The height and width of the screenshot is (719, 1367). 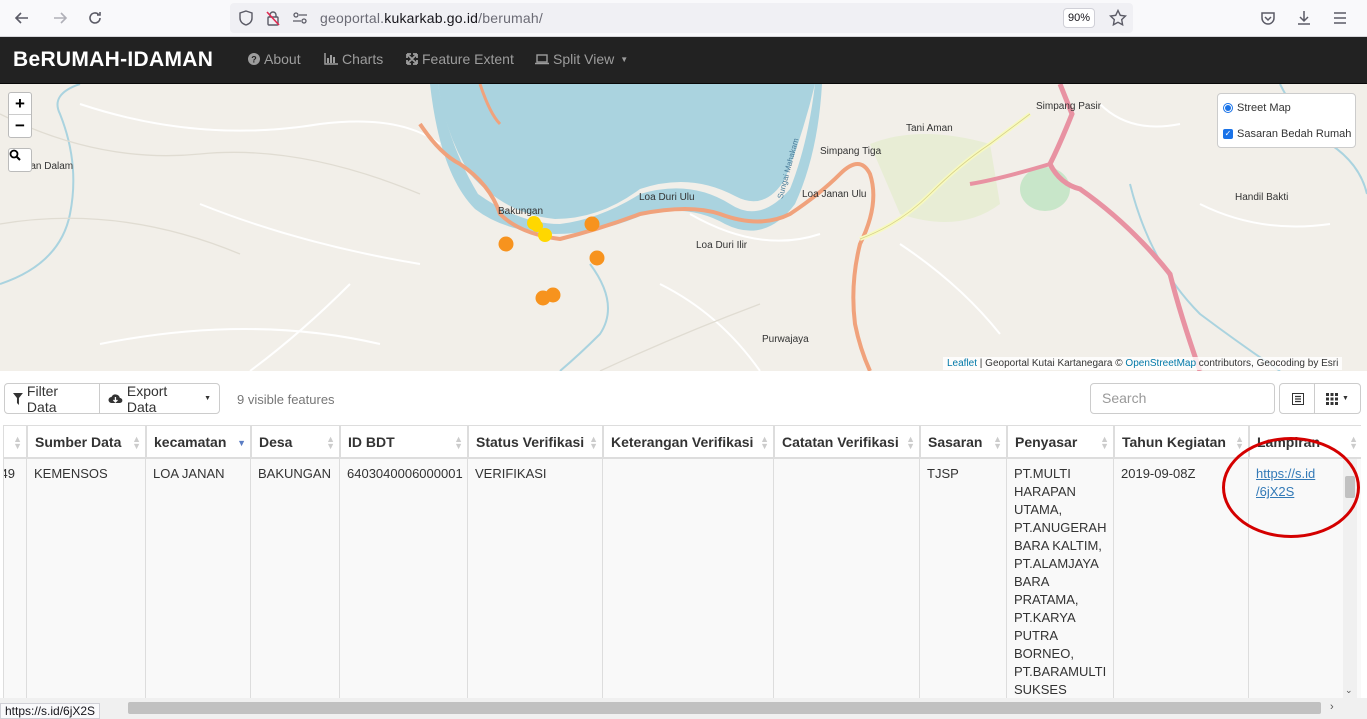 I want to click on address-bar: geoportal.kukarkab.go.id/berumah/ 90%, so click(x=681, y=18).